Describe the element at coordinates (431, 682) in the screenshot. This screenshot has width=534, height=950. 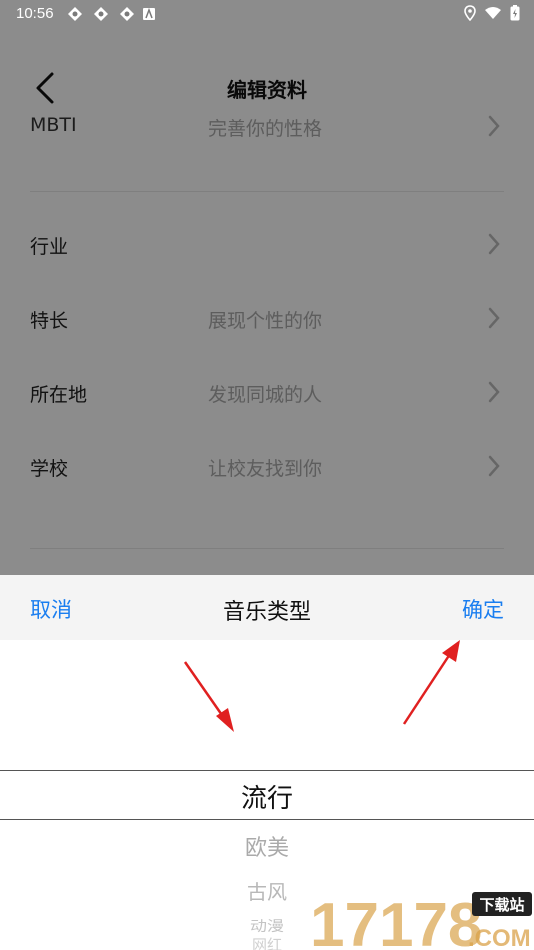
I see `arrow-to-confirm` at that location.